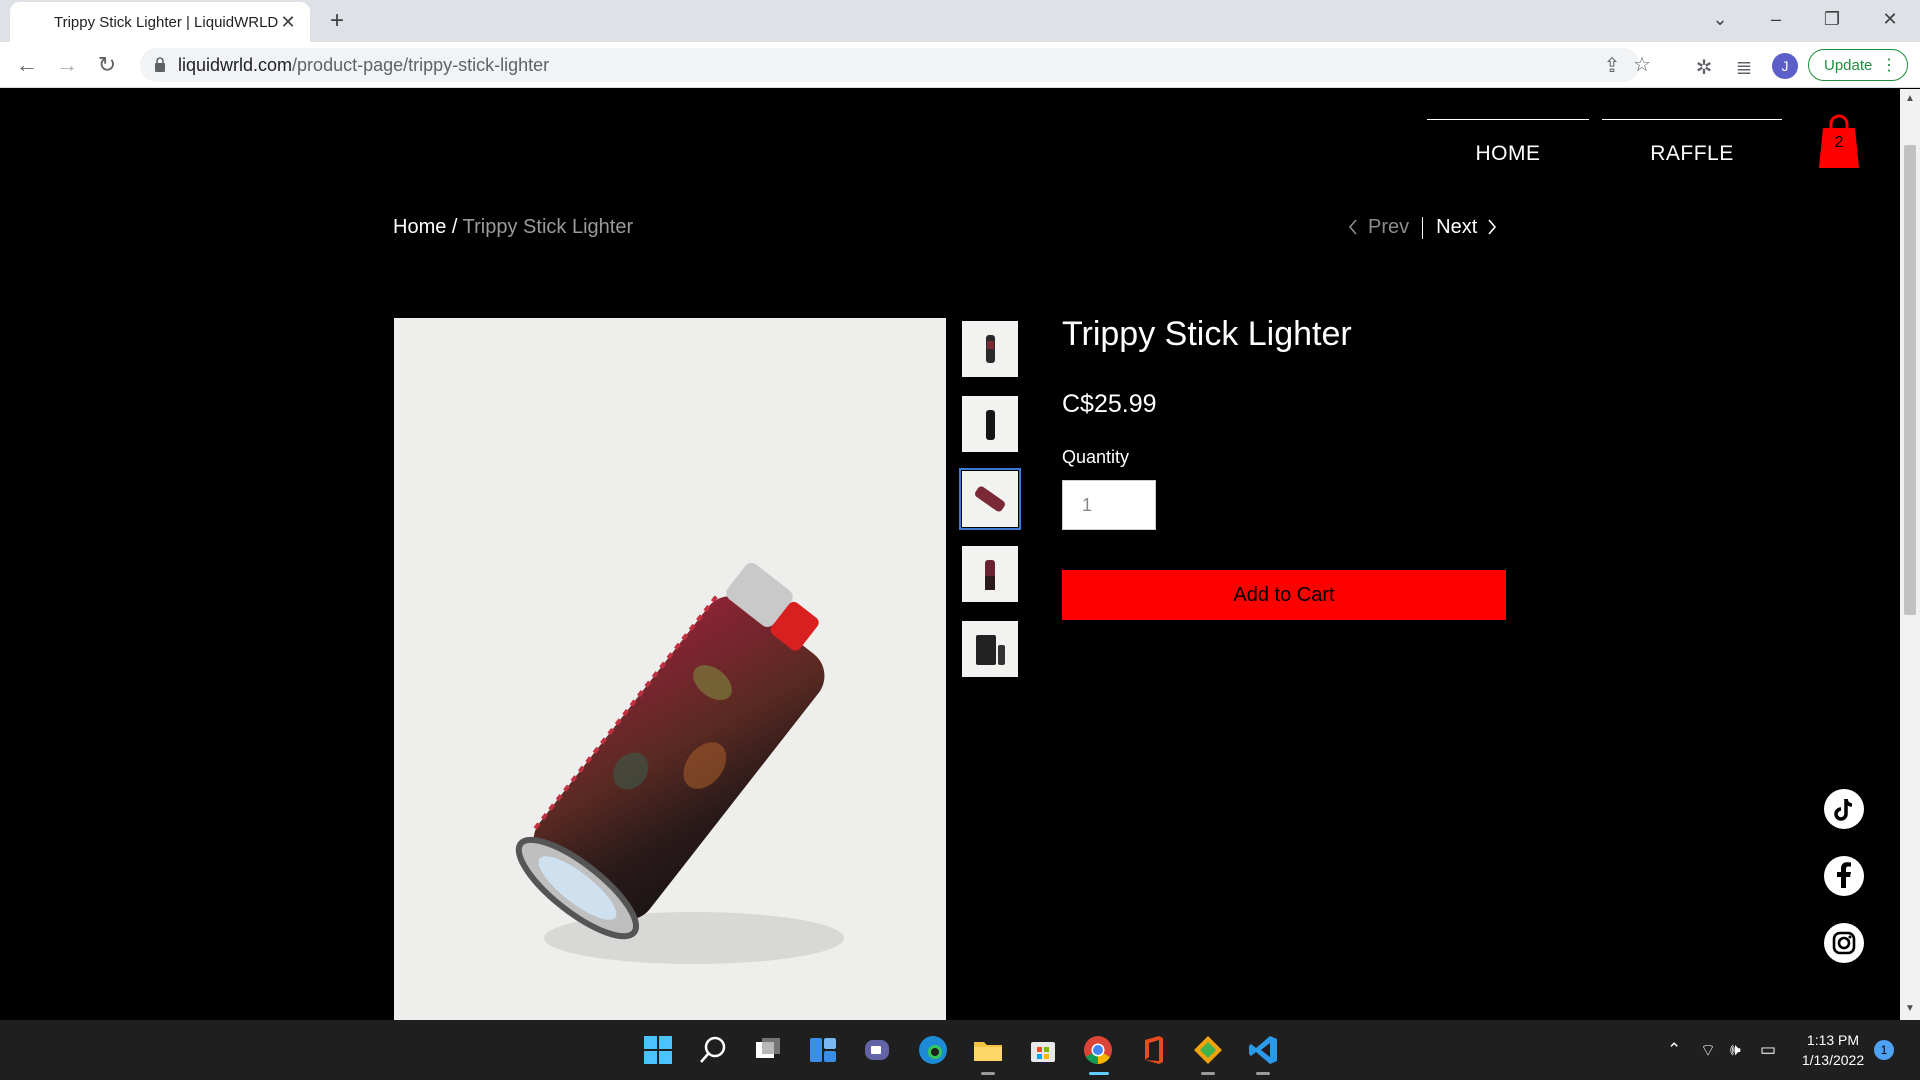  What do you see at coordinates (1708, 1050) in the screenshot?
I see `wifi-icon: ⌔` at bounding box center [1708, 1050].